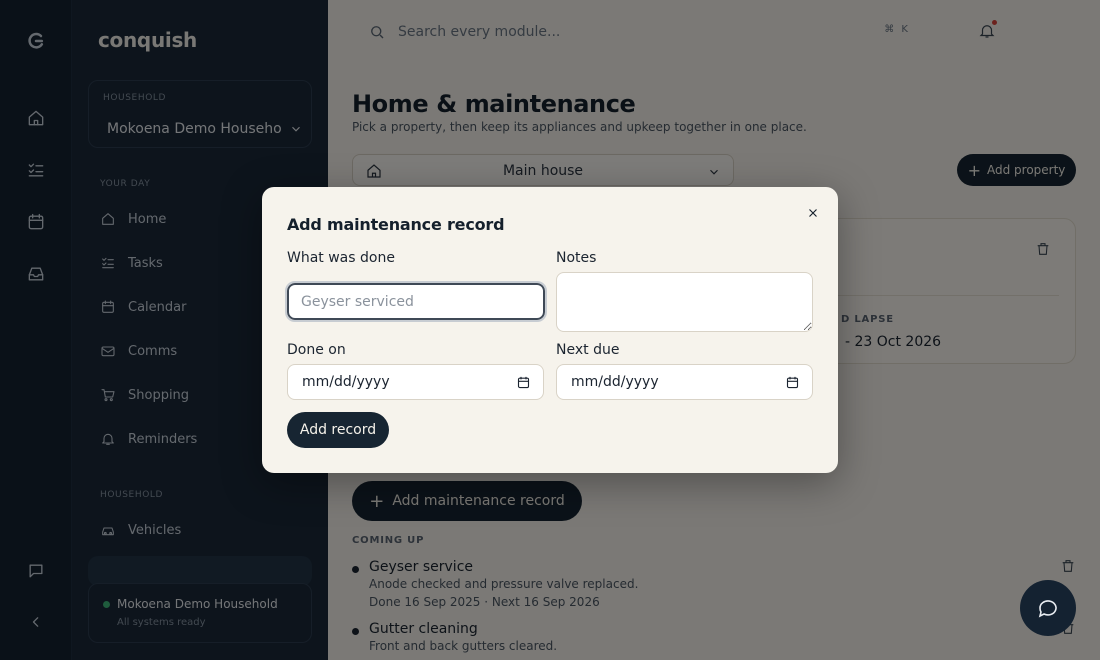 This screenshot has height=660, width=1100. I want to click on chat-icon, so click(1047, 609).